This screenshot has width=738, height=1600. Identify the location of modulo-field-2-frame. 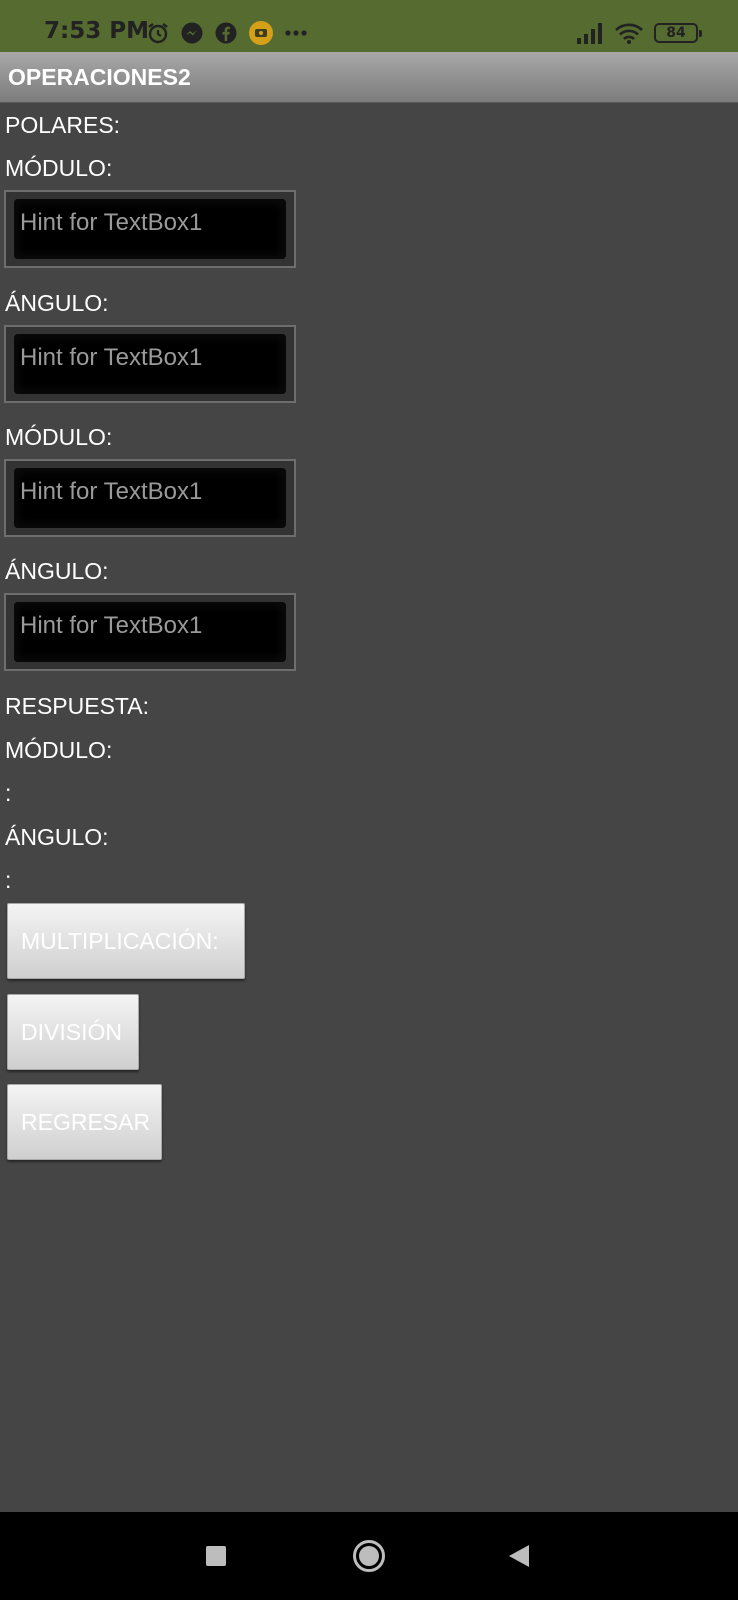
(150, 498).